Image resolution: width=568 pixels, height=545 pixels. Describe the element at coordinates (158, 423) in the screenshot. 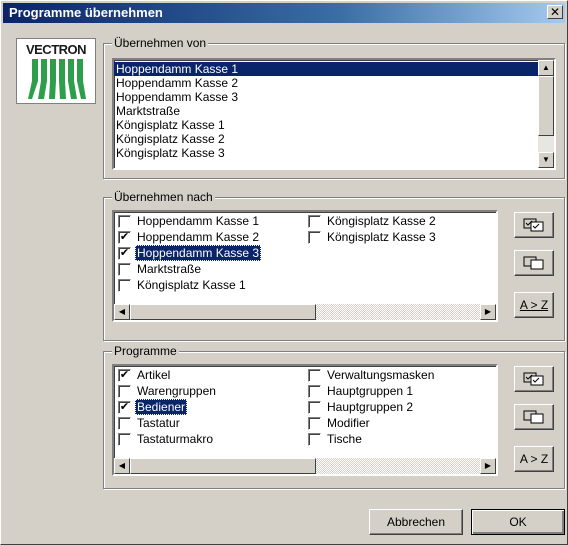

I see `checklist-item-label: Tastatur` at that location.